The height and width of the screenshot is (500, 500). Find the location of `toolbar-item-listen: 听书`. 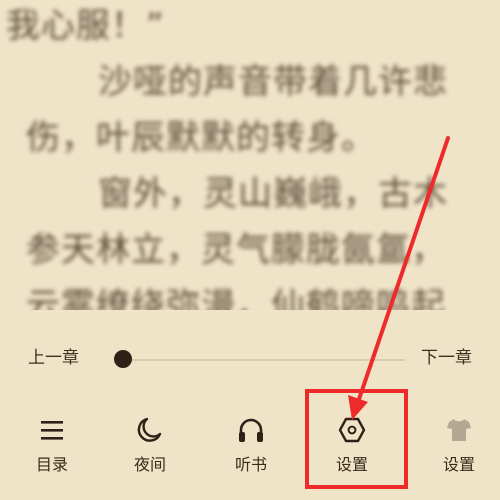

toolbar-item-listen: 听书 is located at coordinates (251, 450).